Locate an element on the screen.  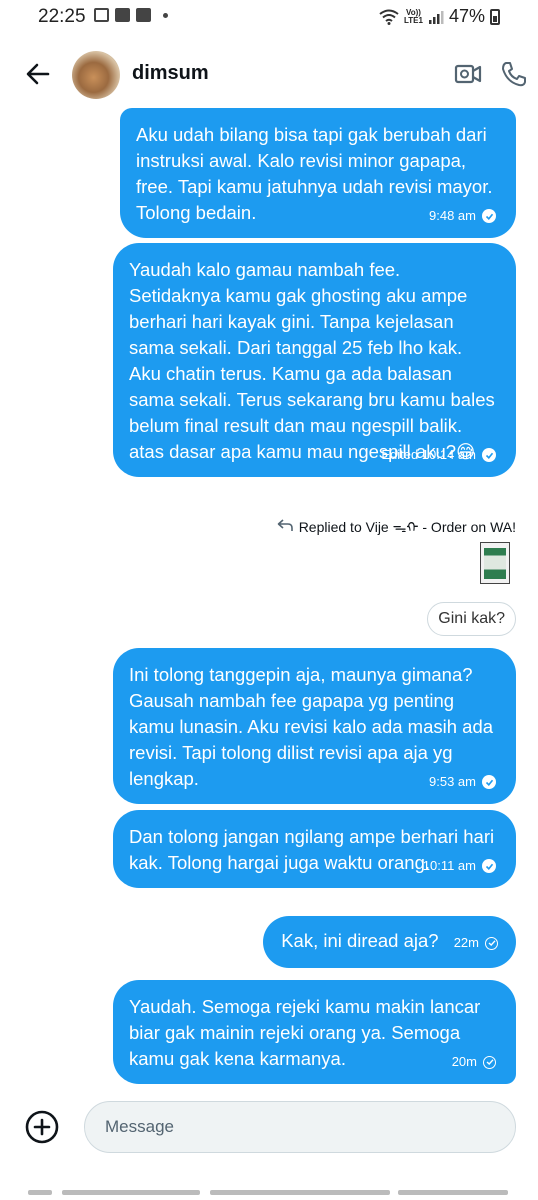
message-time: 10:11 am is located at coordinates (449, 865).